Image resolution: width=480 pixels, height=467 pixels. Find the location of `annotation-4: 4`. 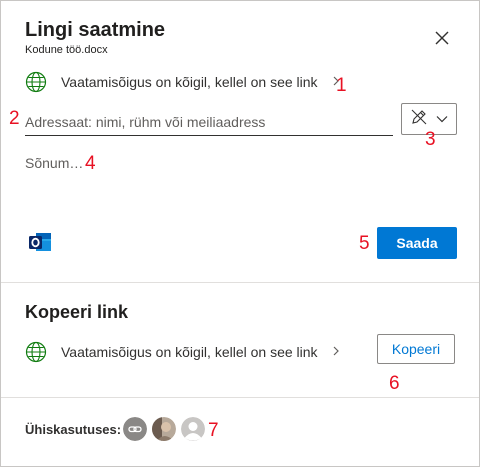

annotation-4: 4 is located at coordinates (90, 163).